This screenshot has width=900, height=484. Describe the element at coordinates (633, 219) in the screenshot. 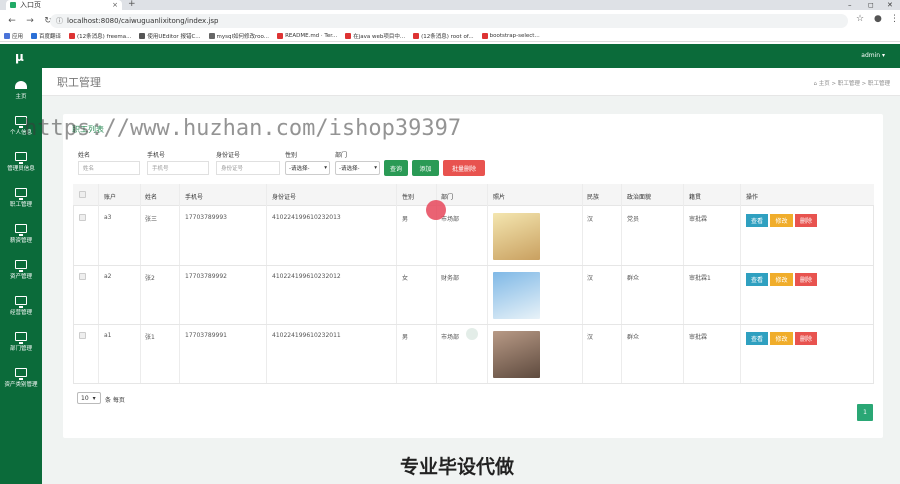

I see `cell-political: 党员` at that location.